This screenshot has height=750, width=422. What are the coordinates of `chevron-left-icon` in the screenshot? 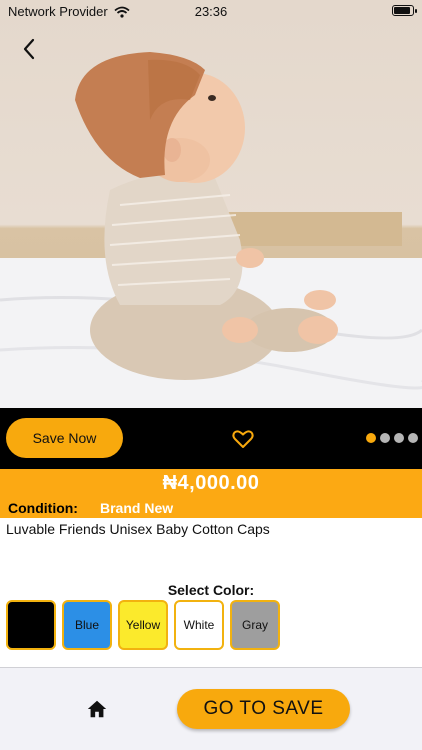 It's located at (29, 49).